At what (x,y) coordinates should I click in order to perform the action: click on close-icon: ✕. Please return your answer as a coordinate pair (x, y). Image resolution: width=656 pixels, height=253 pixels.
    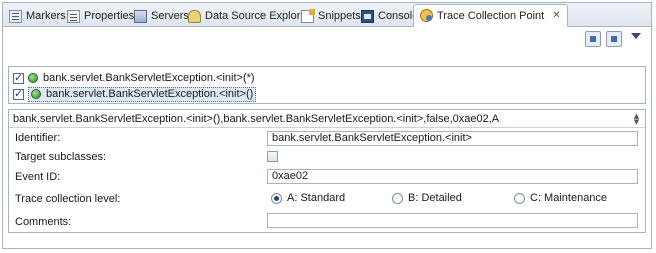
    Looking at the image, I should click on (556, 15).